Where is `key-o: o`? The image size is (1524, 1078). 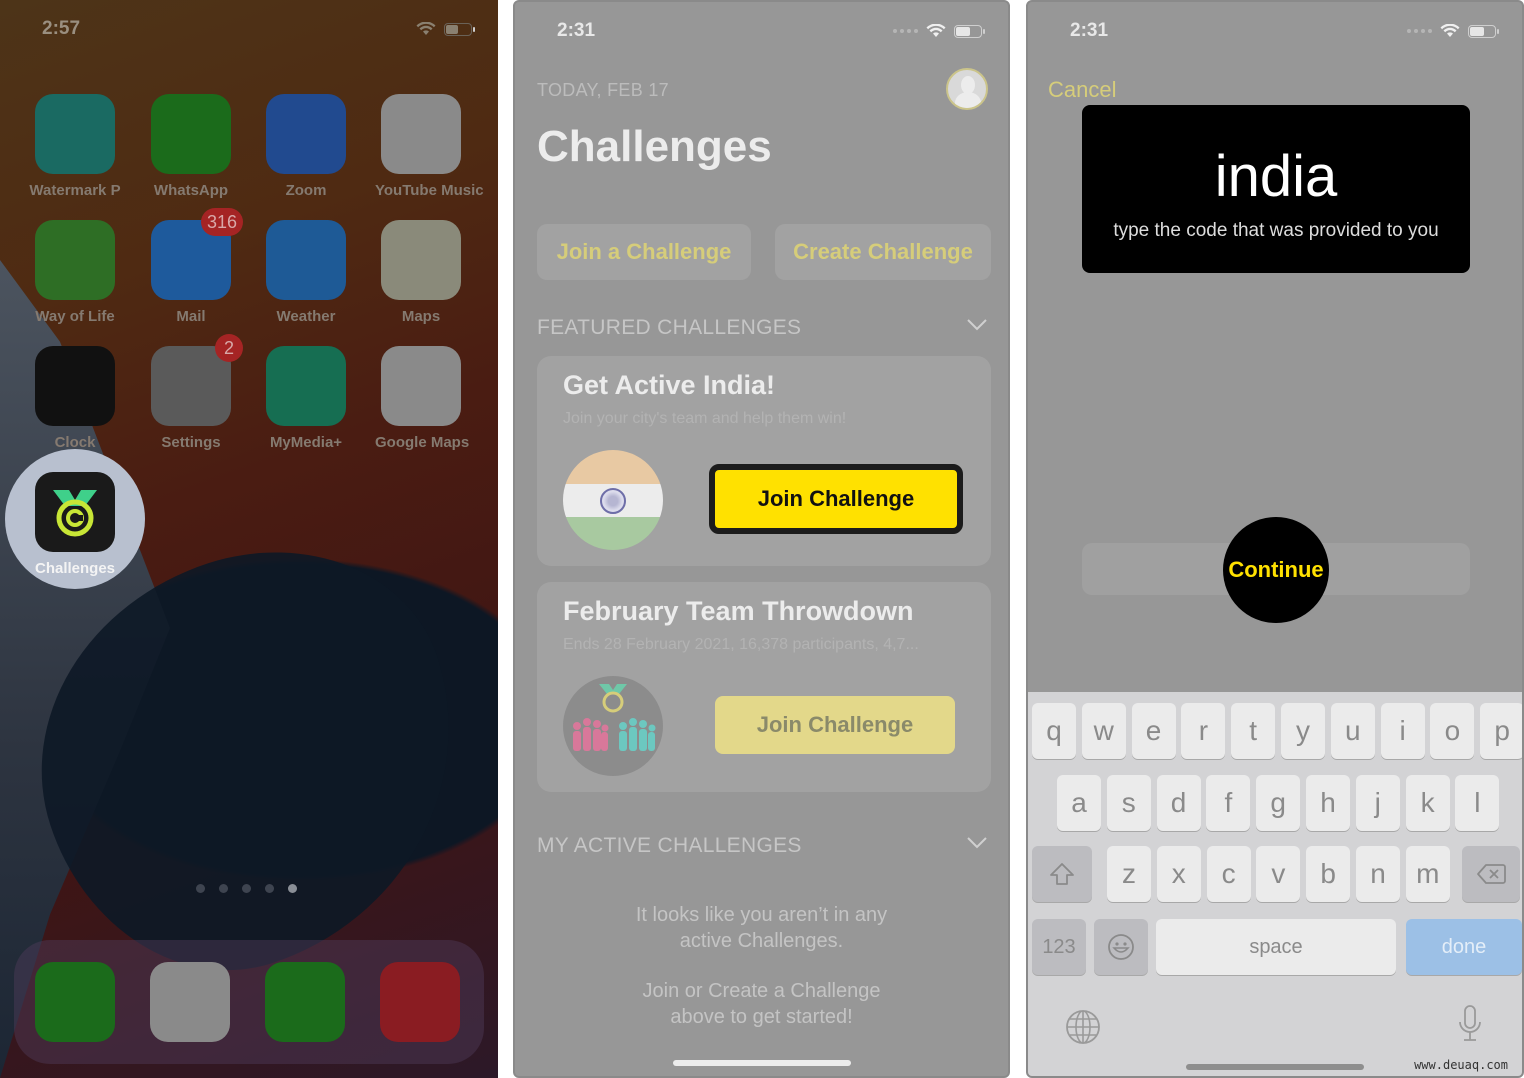 key-o: o is located at coordinates (1452, 731).